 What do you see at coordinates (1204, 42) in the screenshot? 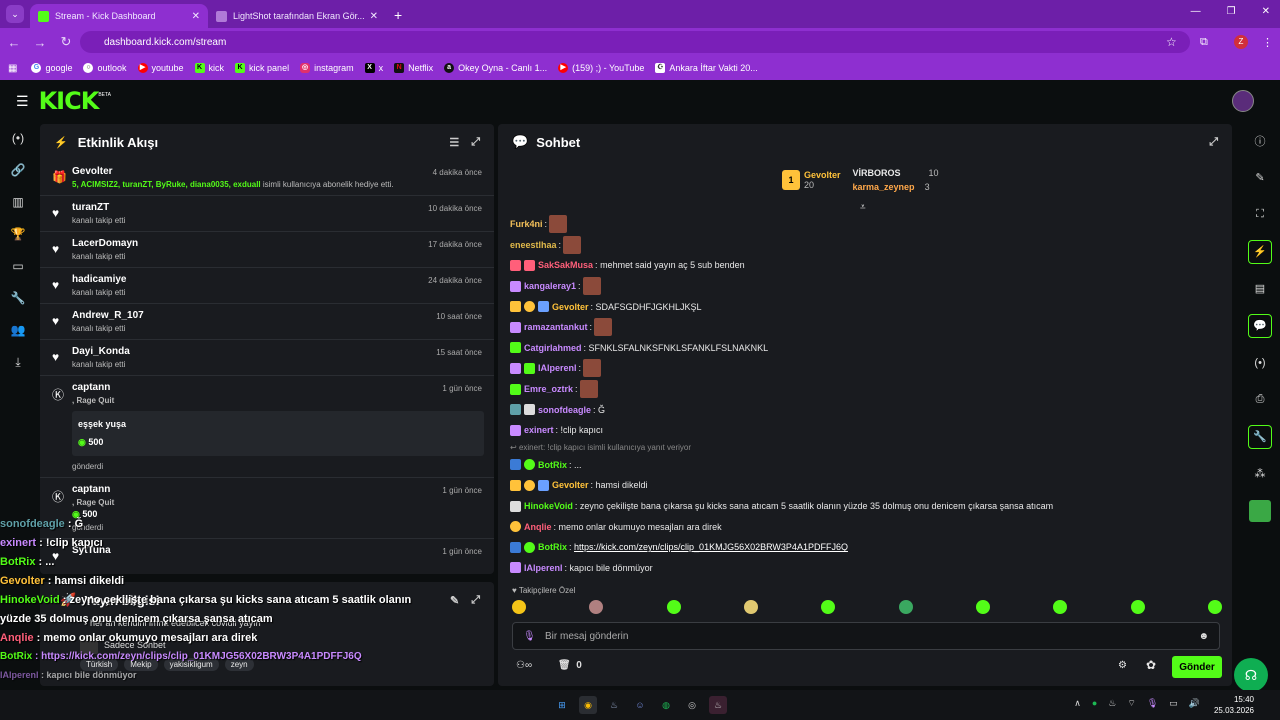
I see `extensions-icon: ⧉` at bounding box center [1204, 42].